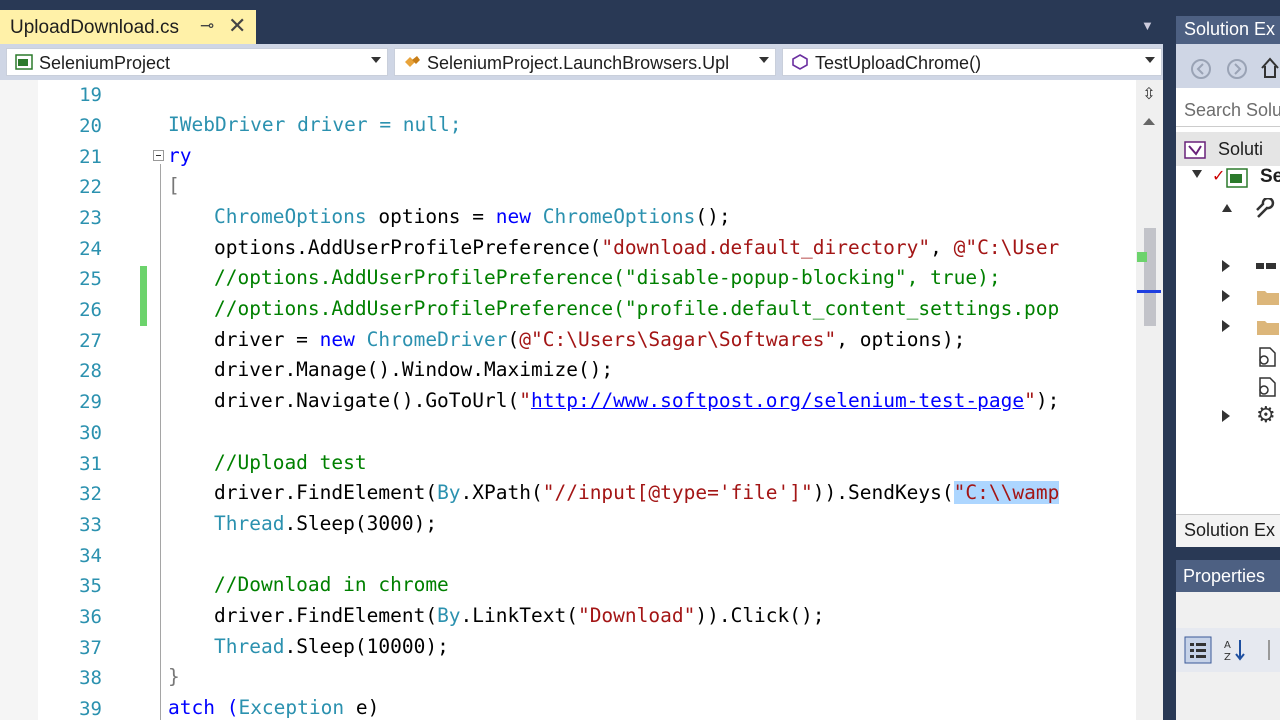 The width and height of the screenshot is (1280, 720). What do you see at coordinates (105, 63) in the screenshot?
I see `project-label: SeleniumProject` at bounding box center [105, 63].